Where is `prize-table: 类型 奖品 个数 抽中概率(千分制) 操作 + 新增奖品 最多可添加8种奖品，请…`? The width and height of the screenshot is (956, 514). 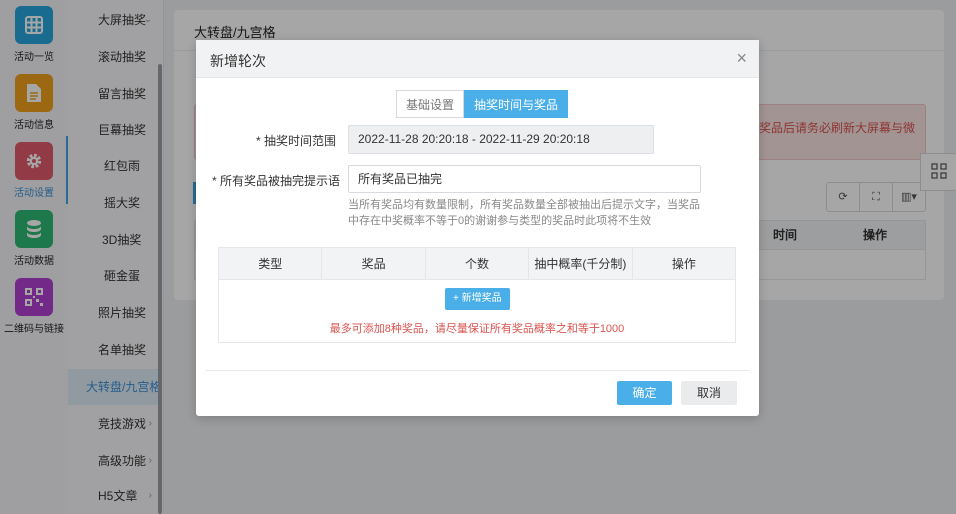
prize-table: 类型 奖品 个数 抽中概率(千分制) 操作 + 新增奖品 最多可添加8种奖品，请… is located at coordinates (477, 295).